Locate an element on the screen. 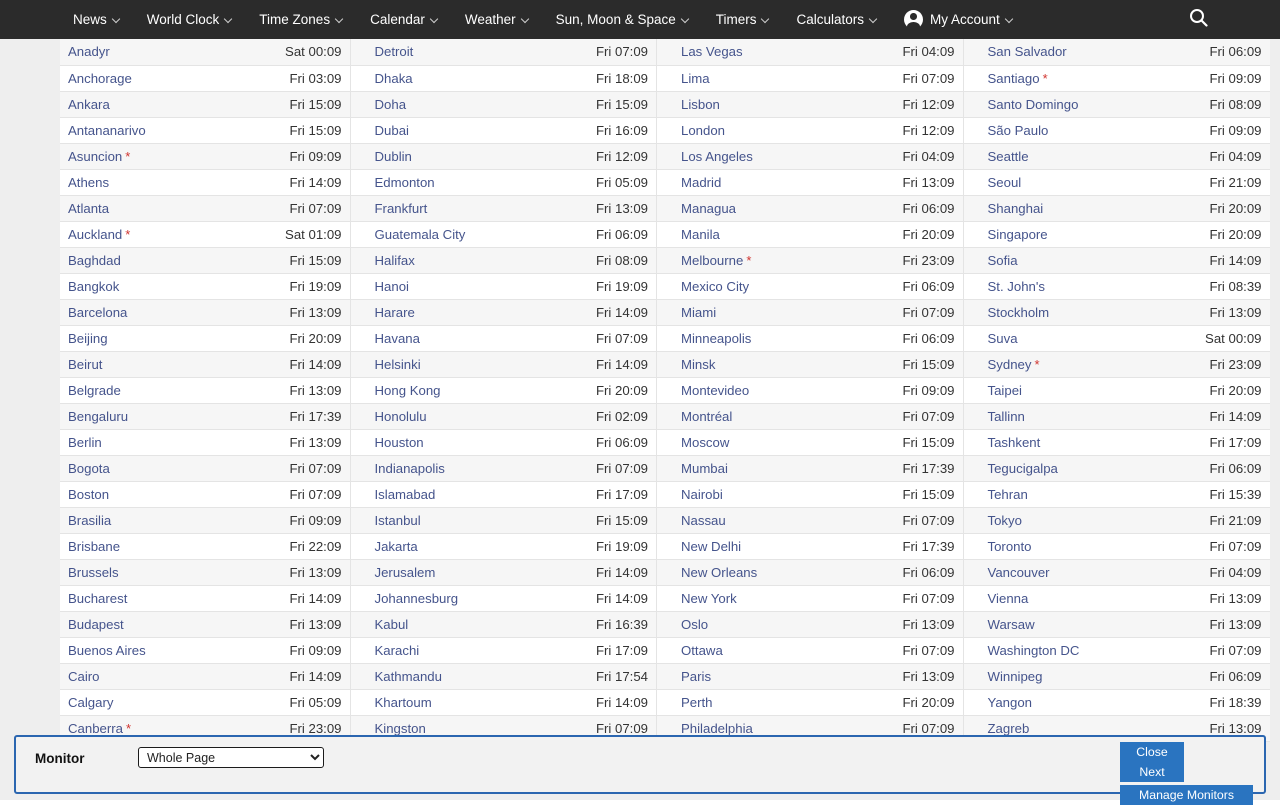 This screenshot has height=805, width=1280. city-link: Anchorage is located at coordinates (100, 78).